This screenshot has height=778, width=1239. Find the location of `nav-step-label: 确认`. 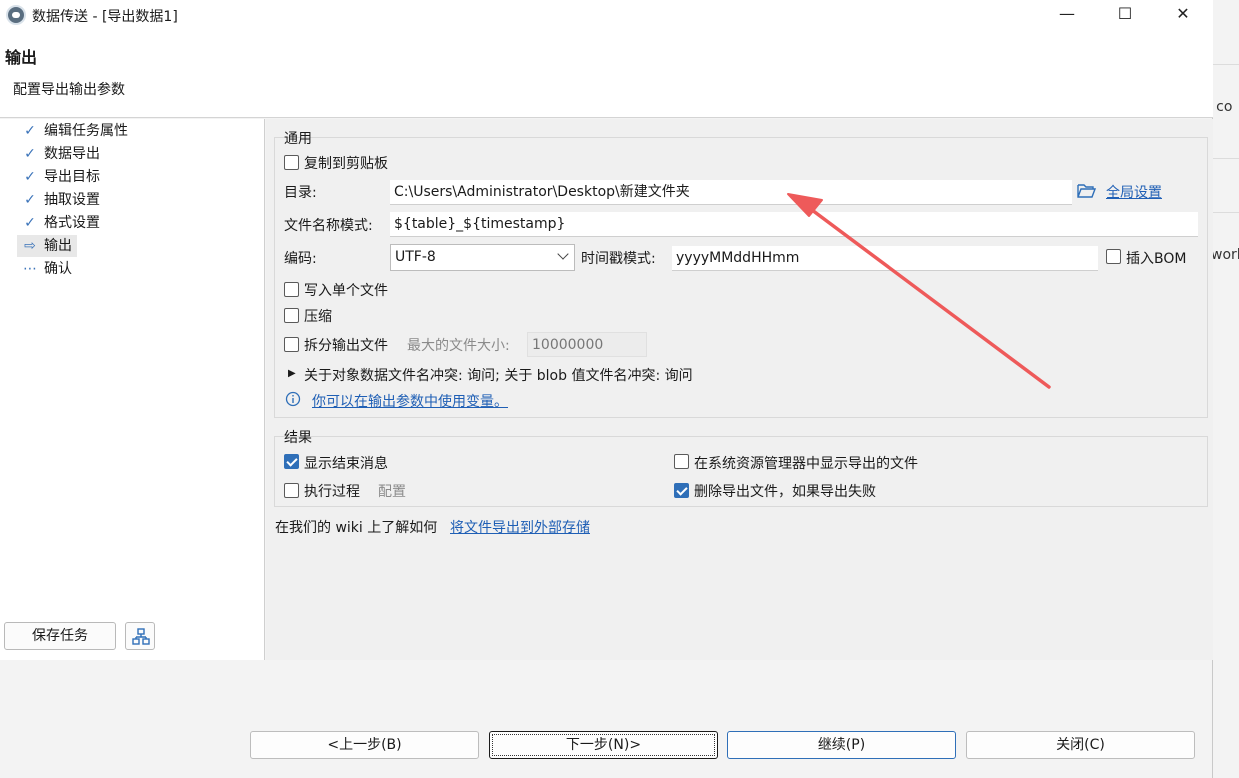

nav-step-label: 确认 is located at coordinates (58, 269).